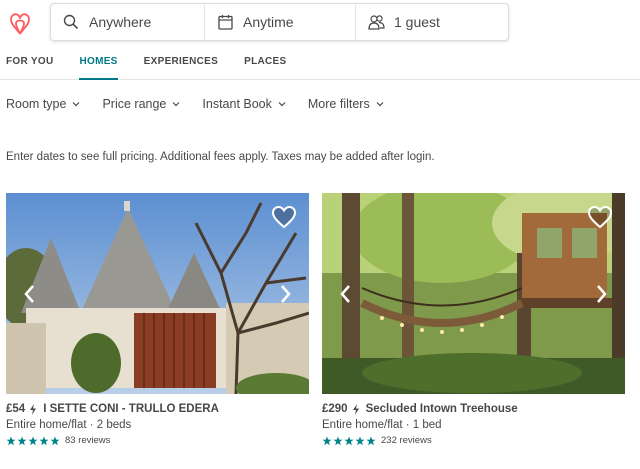 This screenshot has width=640, height=469. What do you see at coordinates (71, 22) in the screenshot?
I see `search-icon` at bounding box center [71, 22].